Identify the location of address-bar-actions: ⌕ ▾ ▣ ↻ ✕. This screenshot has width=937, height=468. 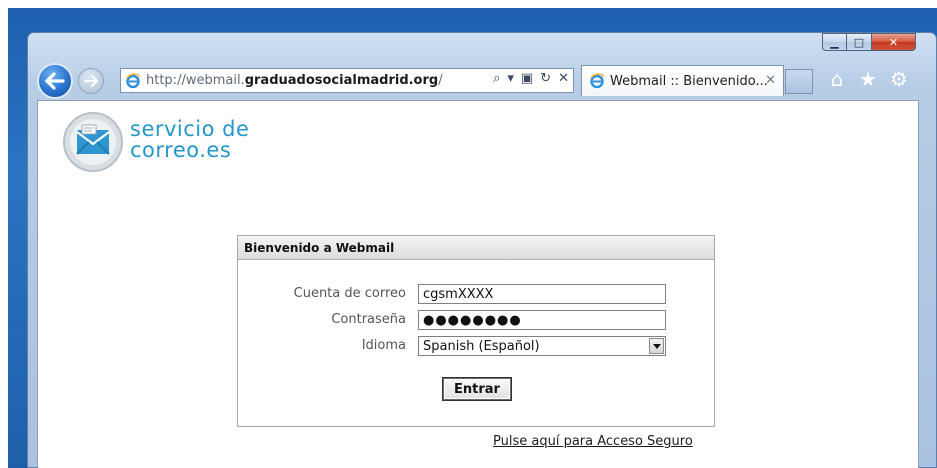
(531, 78).